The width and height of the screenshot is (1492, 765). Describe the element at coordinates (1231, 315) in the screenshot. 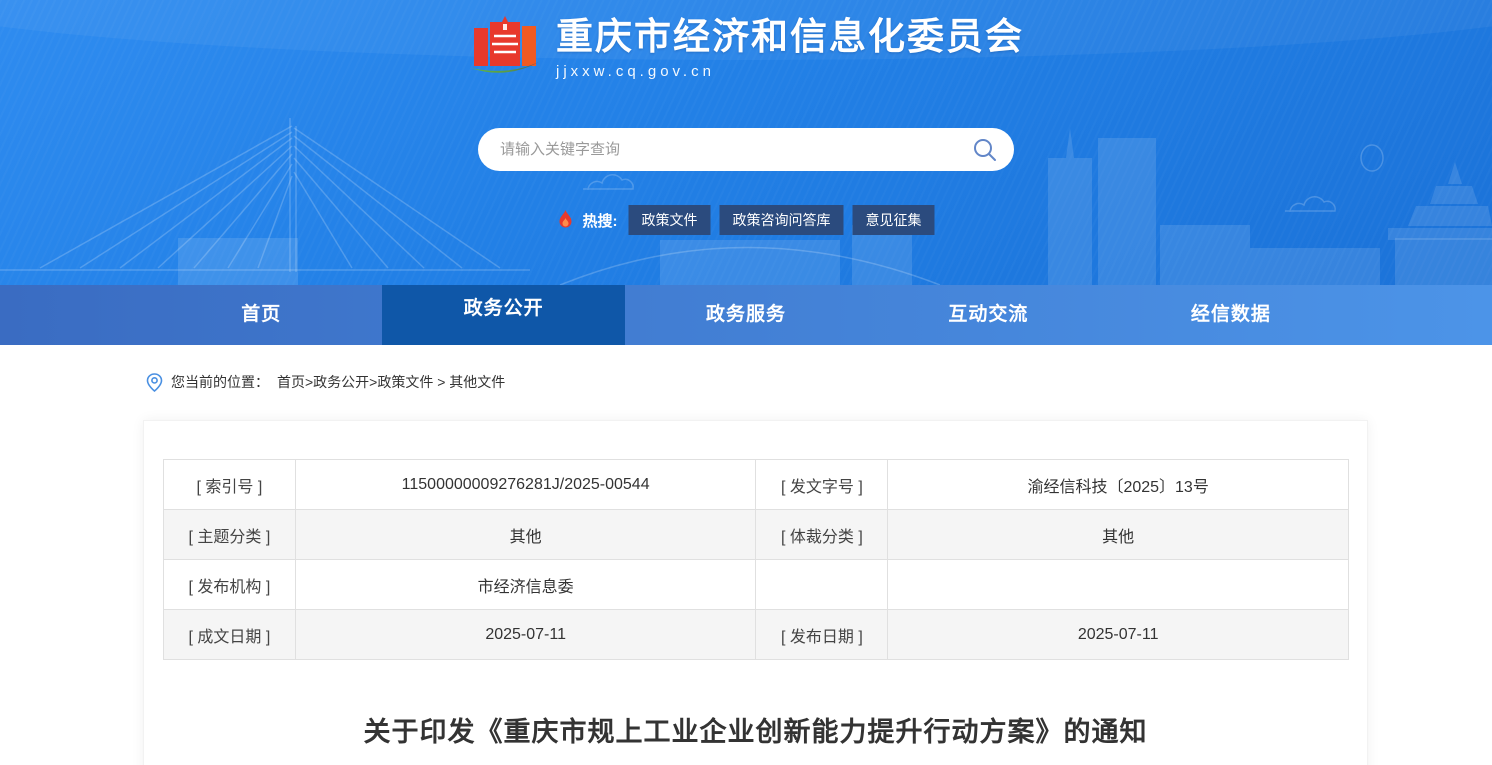

I see `nav-item-econ-data: 经信数据` at that location.